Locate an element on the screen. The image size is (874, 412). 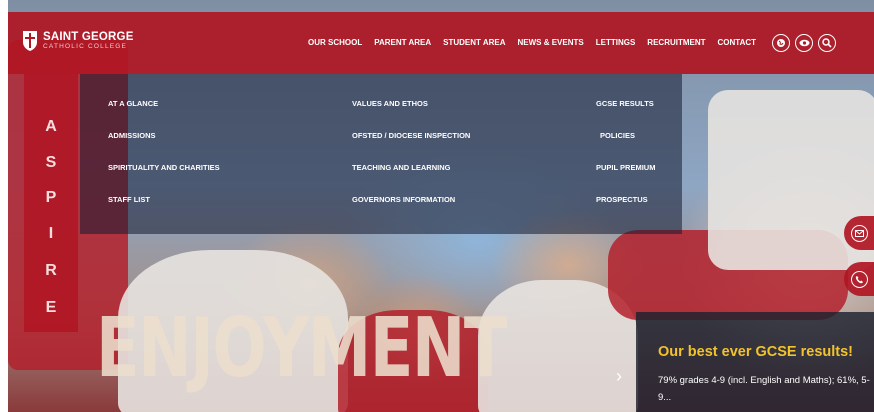
slider-next-arrow: › is located at coordinates (619, 376).